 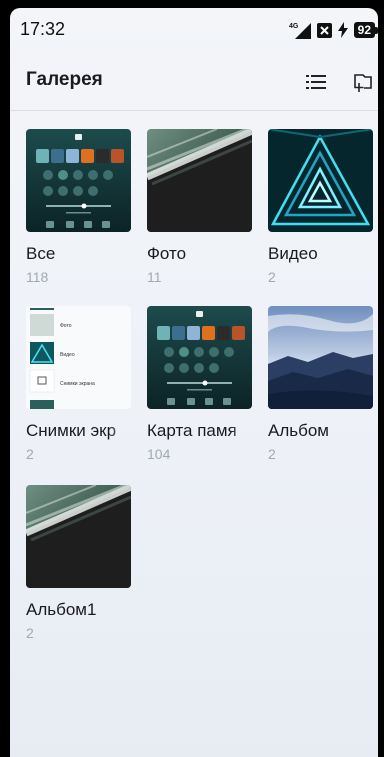 What do you see at coordinates (294, 26) in the screenshot?
I see `network-type-label: 4G` at bounding box center [294, 26].